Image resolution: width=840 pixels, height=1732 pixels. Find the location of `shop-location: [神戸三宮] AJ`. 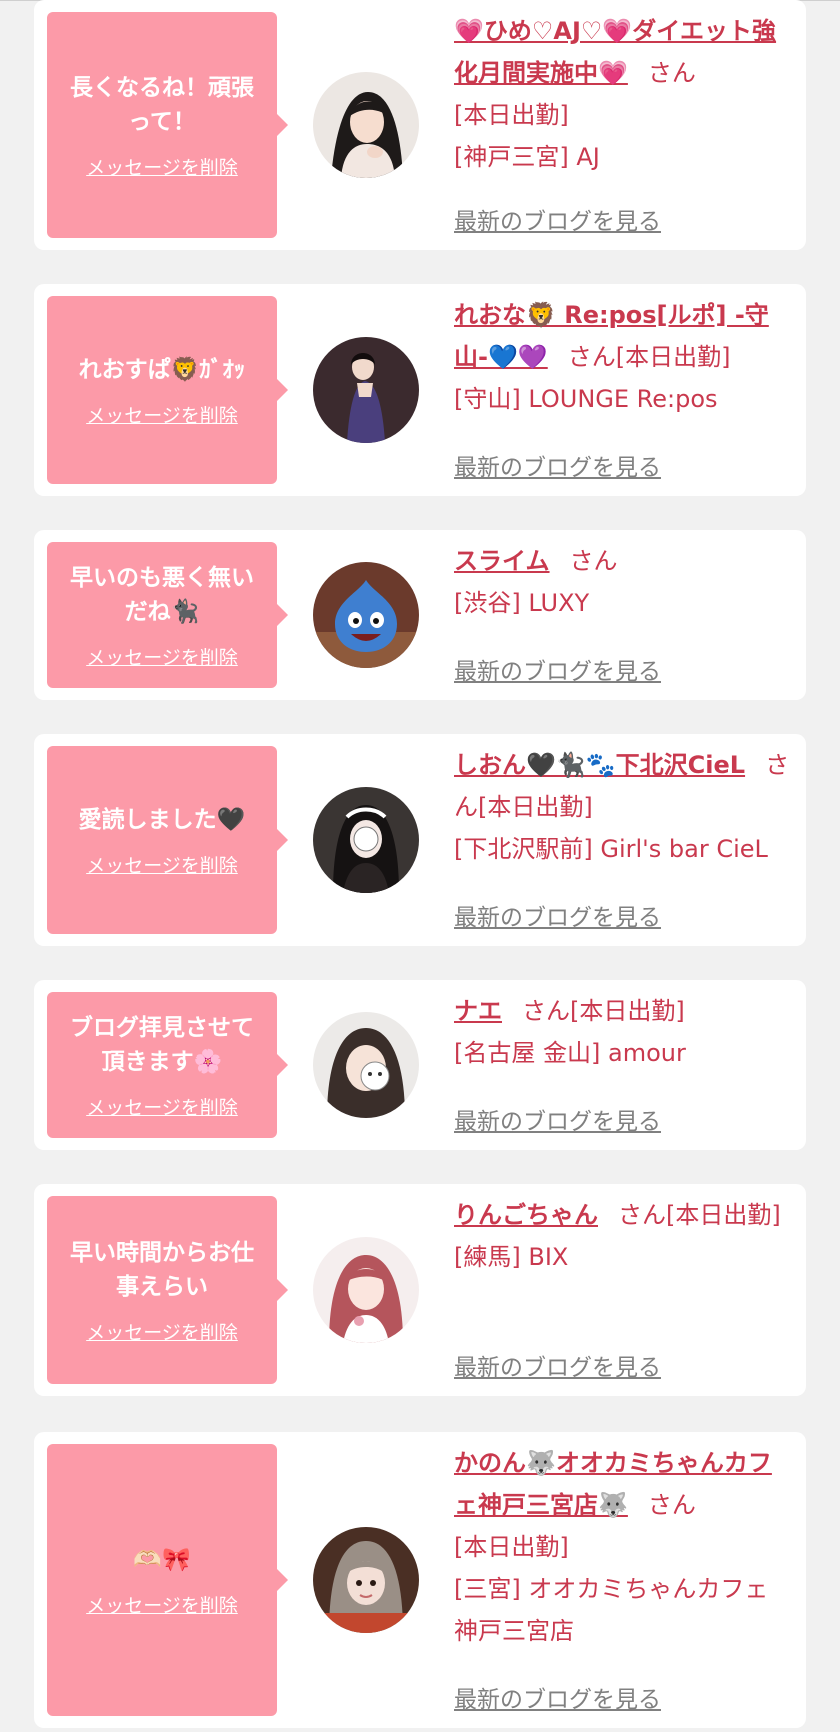

shop-location: [神戸三宮] AJ is located at coordinates (527, 157).